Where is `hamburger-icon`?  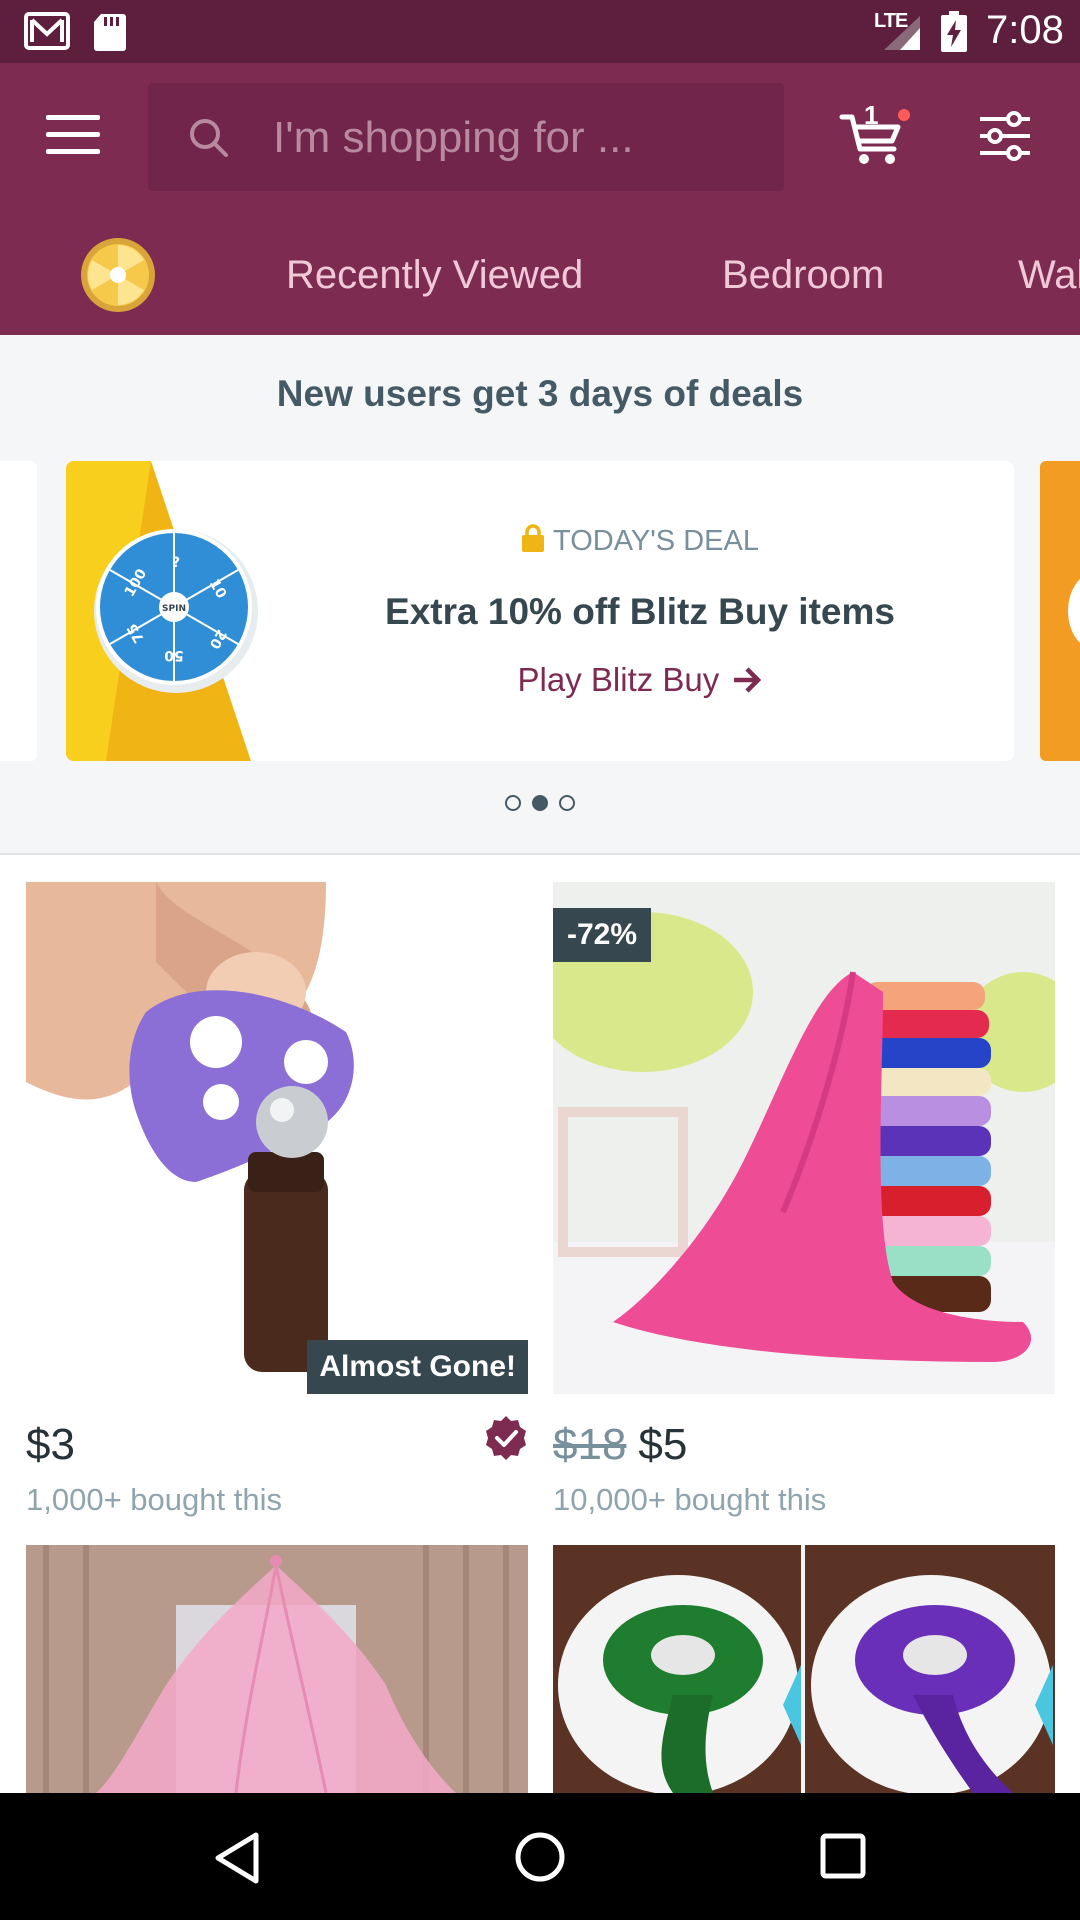
hamburger-icon is located at coordinates (73, 117).